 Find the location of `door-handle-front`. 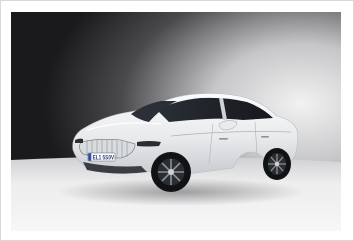

door-handle-front is located at coordinates (223, 139).